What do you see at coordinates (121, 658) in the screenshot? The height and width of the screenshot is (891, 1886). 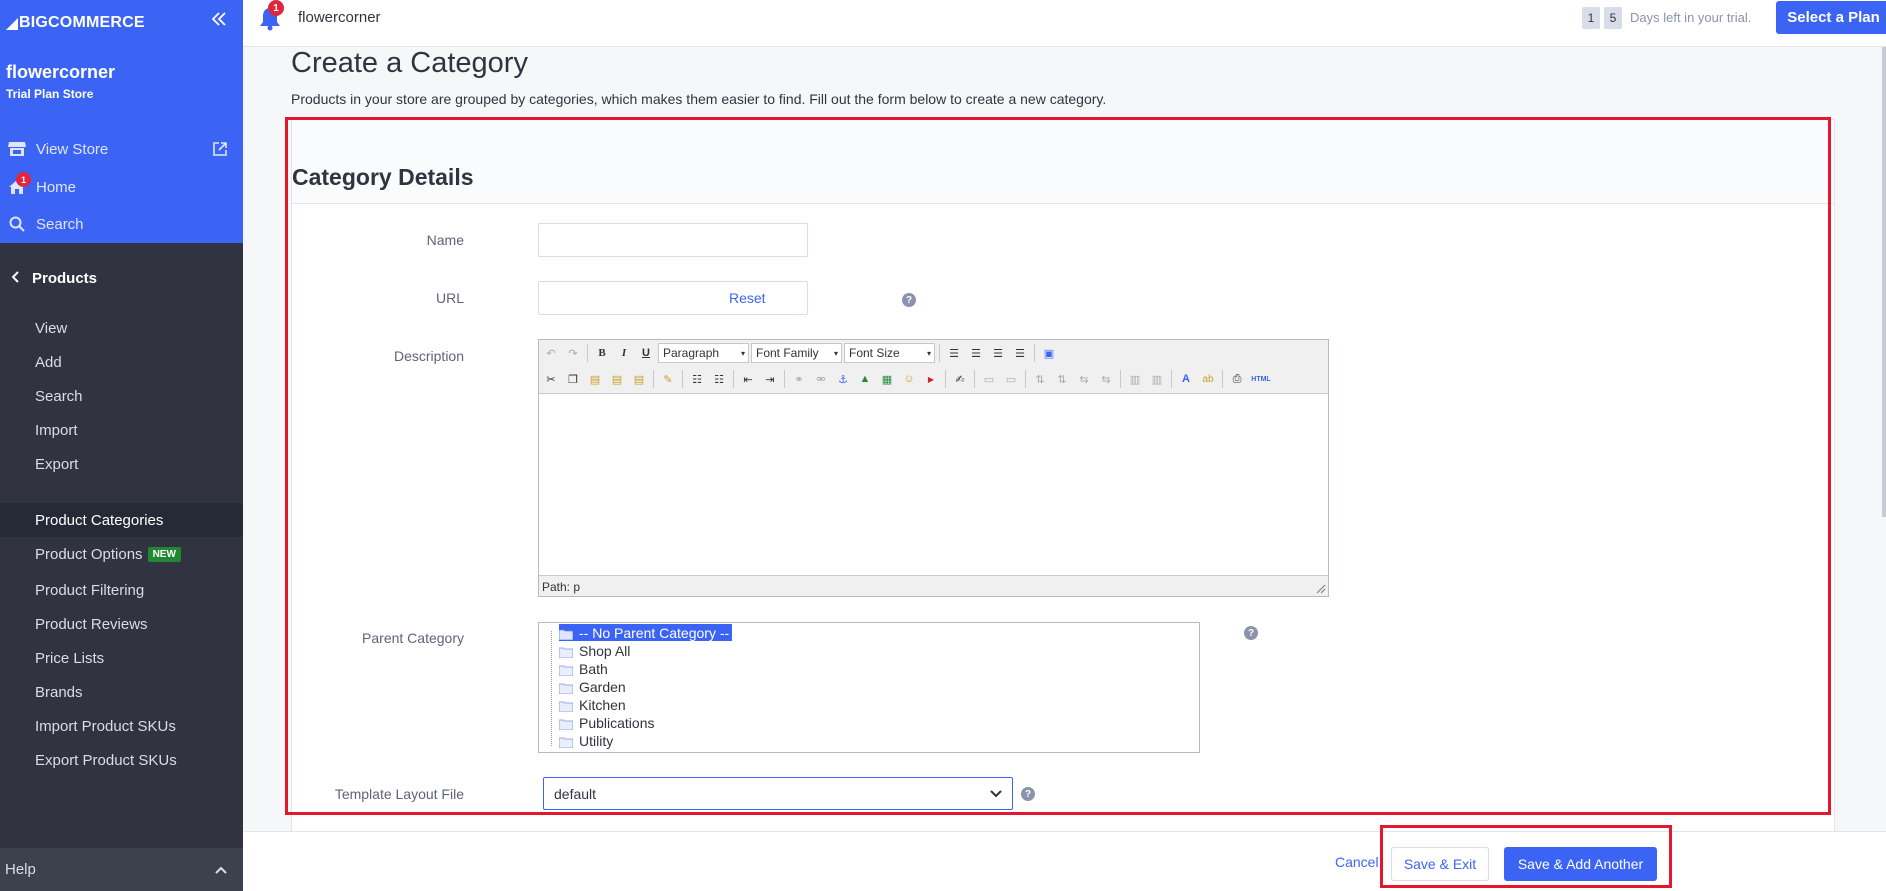 I see `sidebar-item-price-lists: Price Lists` at bounding box center [121, 658].